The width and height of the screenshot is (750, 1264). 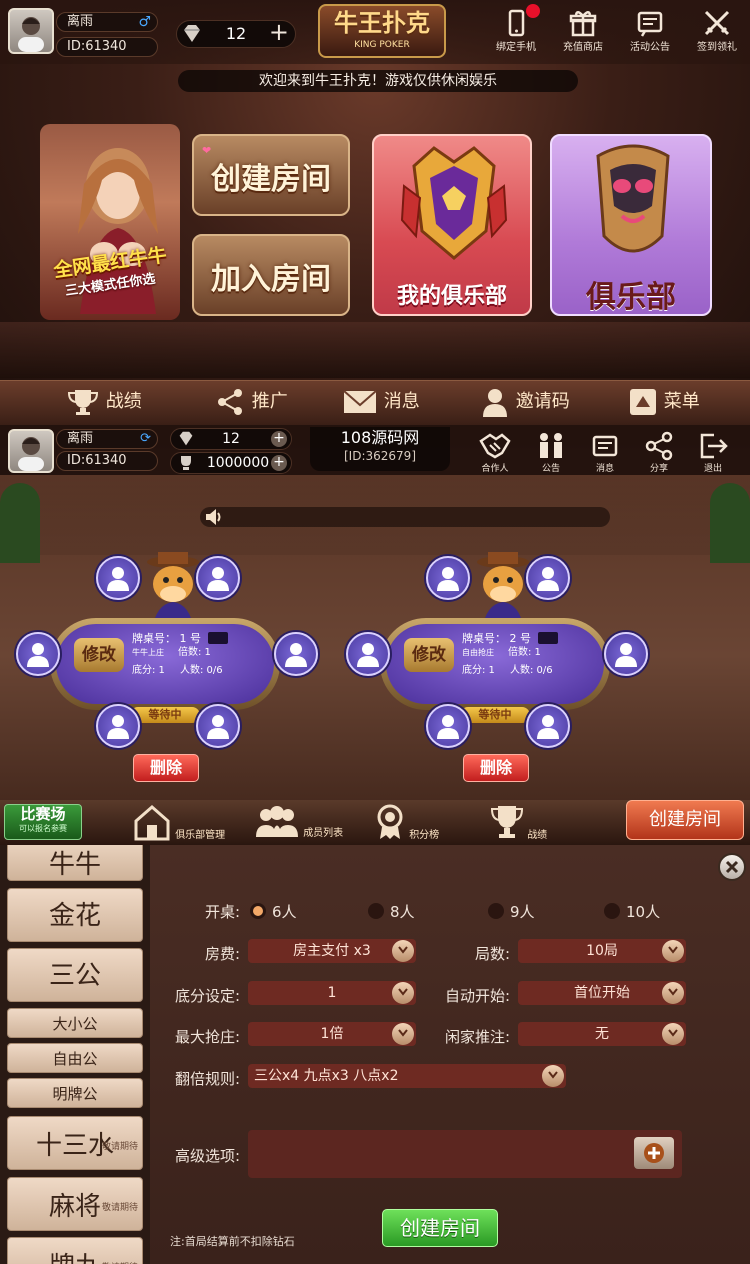 What do you see at coordinates (495, 452) in the screenshot?
I see `partner-button: 合作人` at bounding box center [495, 452].